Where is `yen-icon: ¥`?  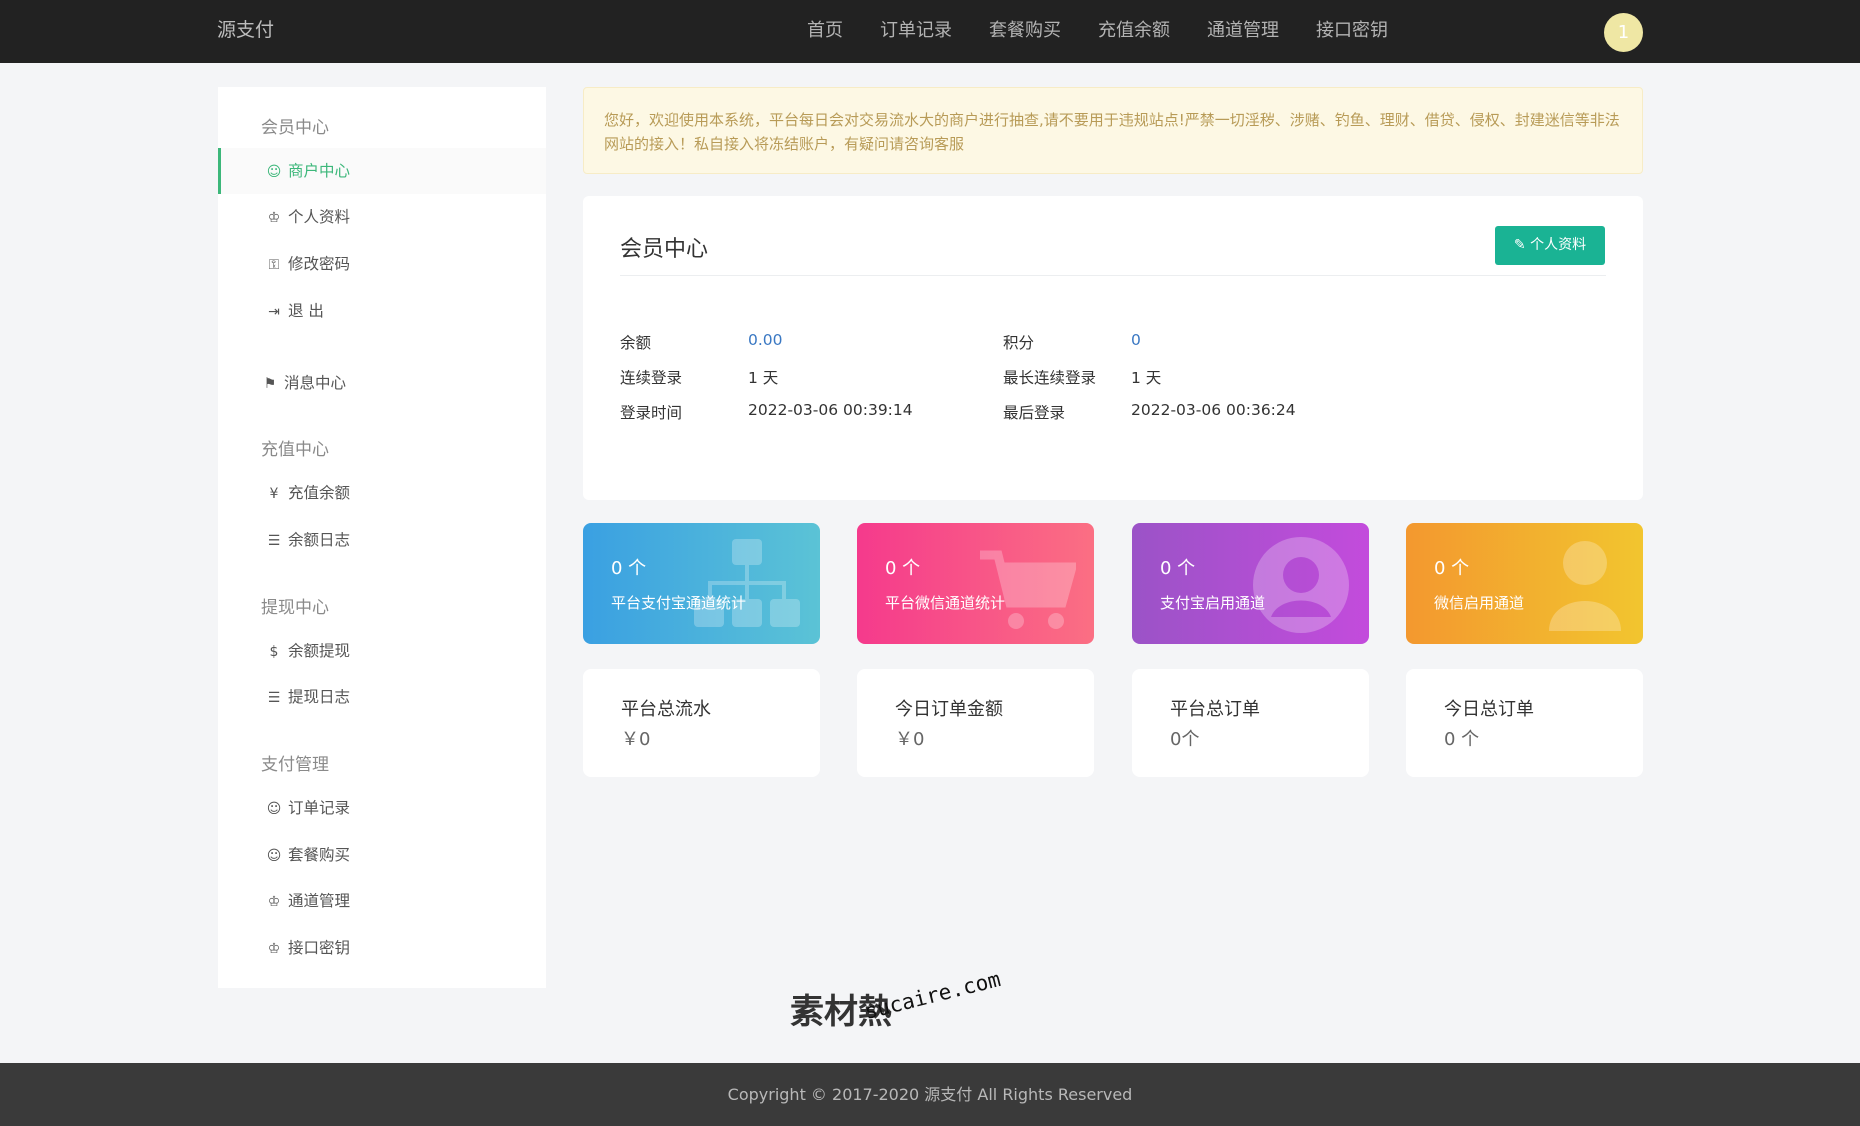
yen-icon: ¥ is located at coordinates (274, 494).